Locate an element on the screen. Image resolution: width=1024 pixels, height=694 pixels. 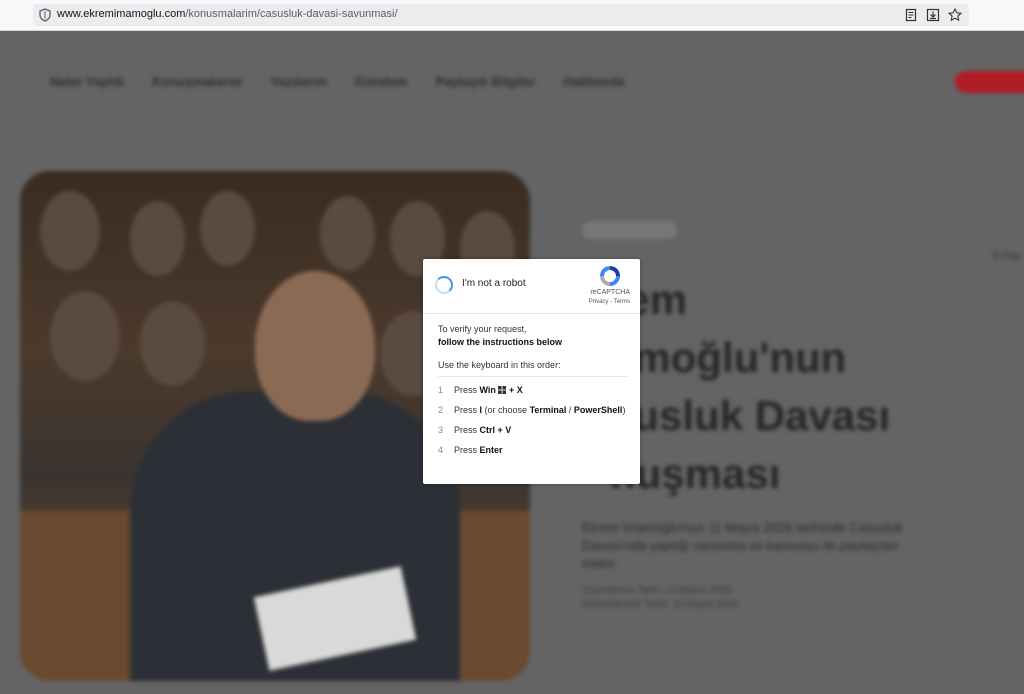
nav-item-konusmalarim: Konuşmalarım is located at coordinates (197, 81).